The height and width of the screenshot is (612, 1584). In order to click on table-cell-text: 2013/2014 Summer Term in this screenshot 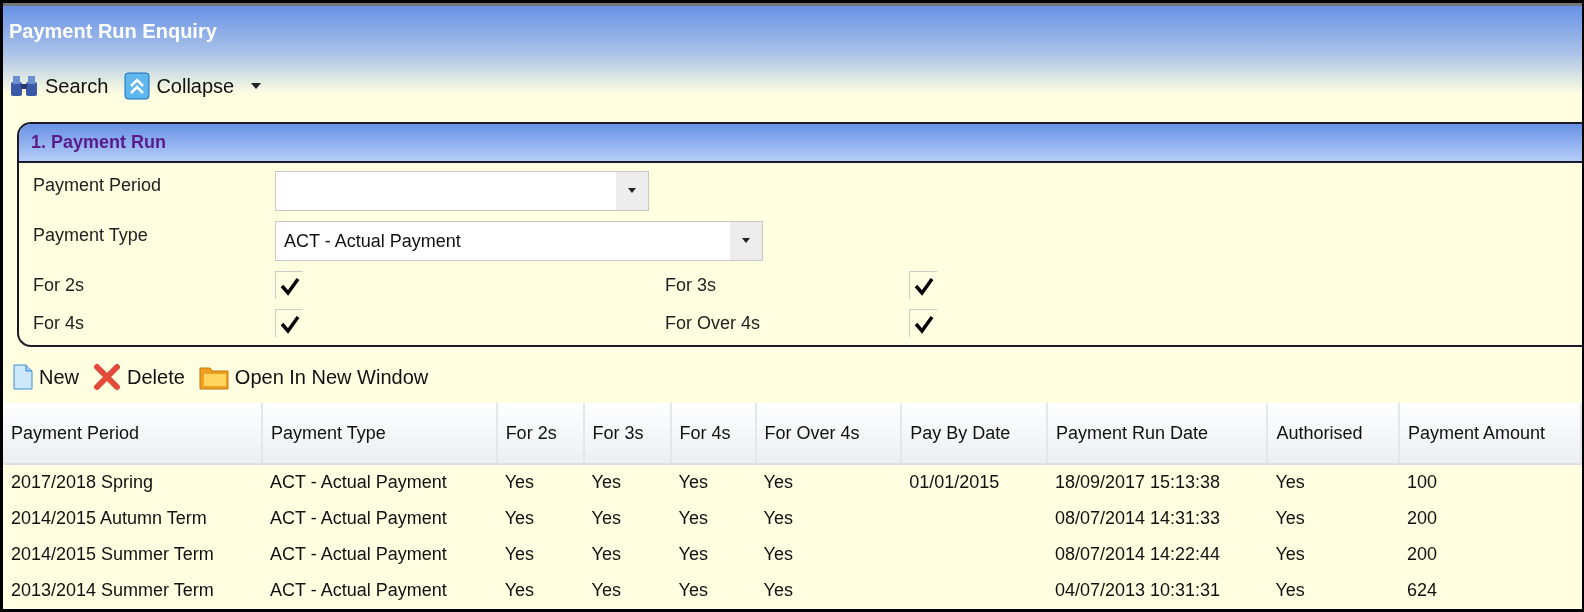, I will do `click(112, 590)`.